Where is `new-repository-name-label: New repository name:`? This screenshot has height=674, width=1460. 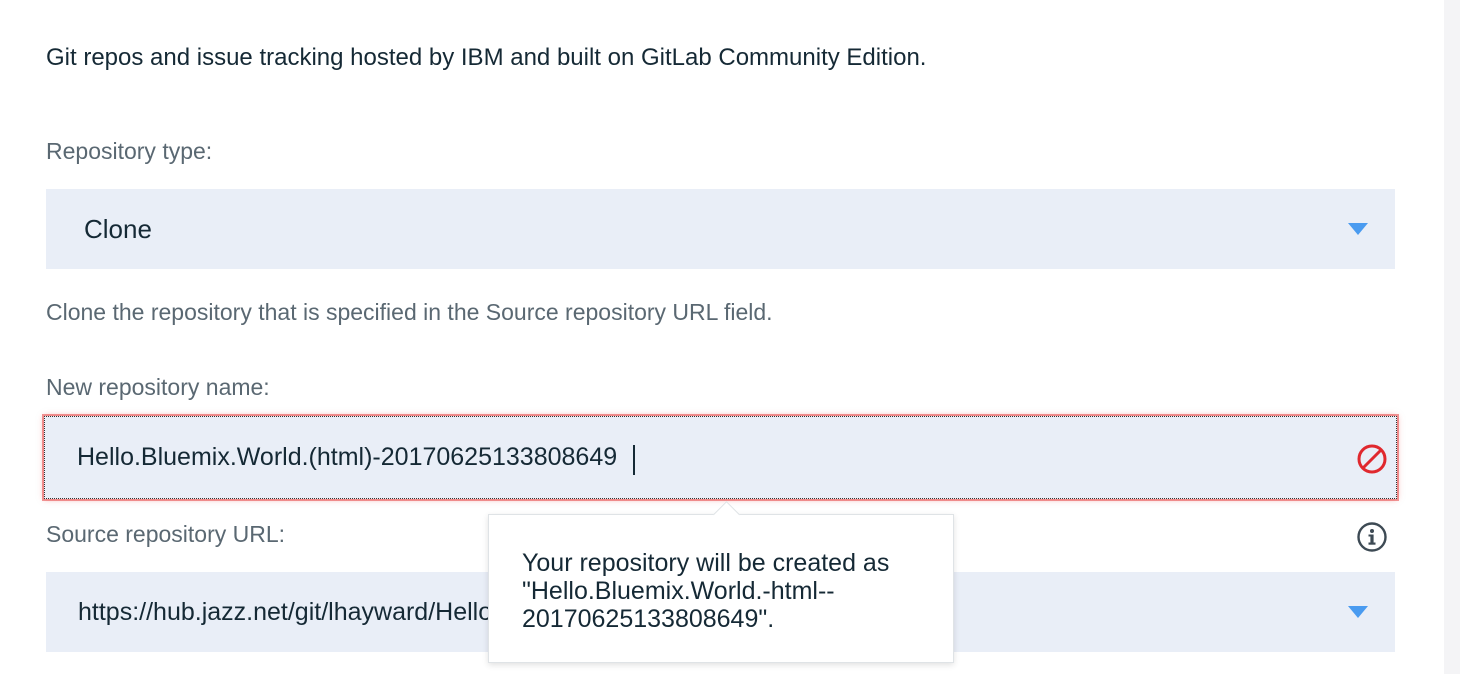 new-repository-name-label: New repository name: is located at coordinates (158, 387).